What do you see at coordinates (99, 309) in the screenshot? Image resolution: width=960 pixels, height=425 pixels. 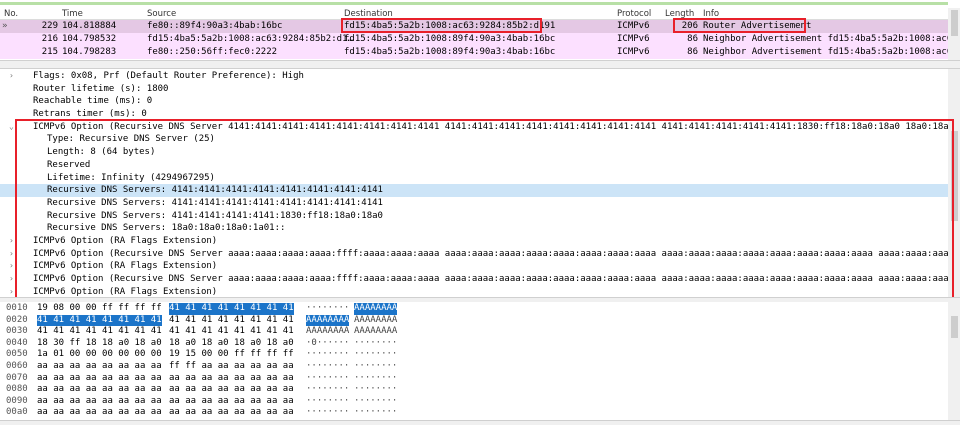 I see `hex-group-1: 19 08 00 00 ff ff ff ff` at bounding box center [99, 309].